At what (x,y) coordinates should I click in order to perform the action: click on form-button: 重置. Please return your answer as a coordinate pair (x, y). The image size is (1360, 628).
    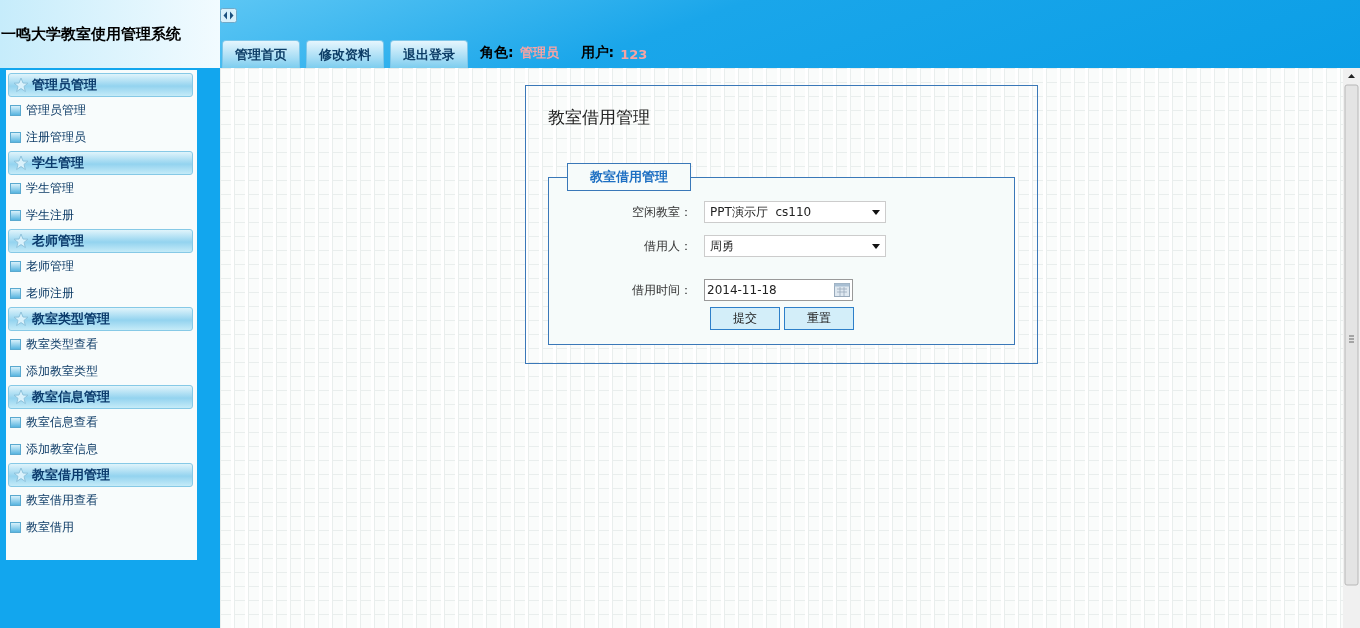
    Looking at the image, I should click on (819, 318).